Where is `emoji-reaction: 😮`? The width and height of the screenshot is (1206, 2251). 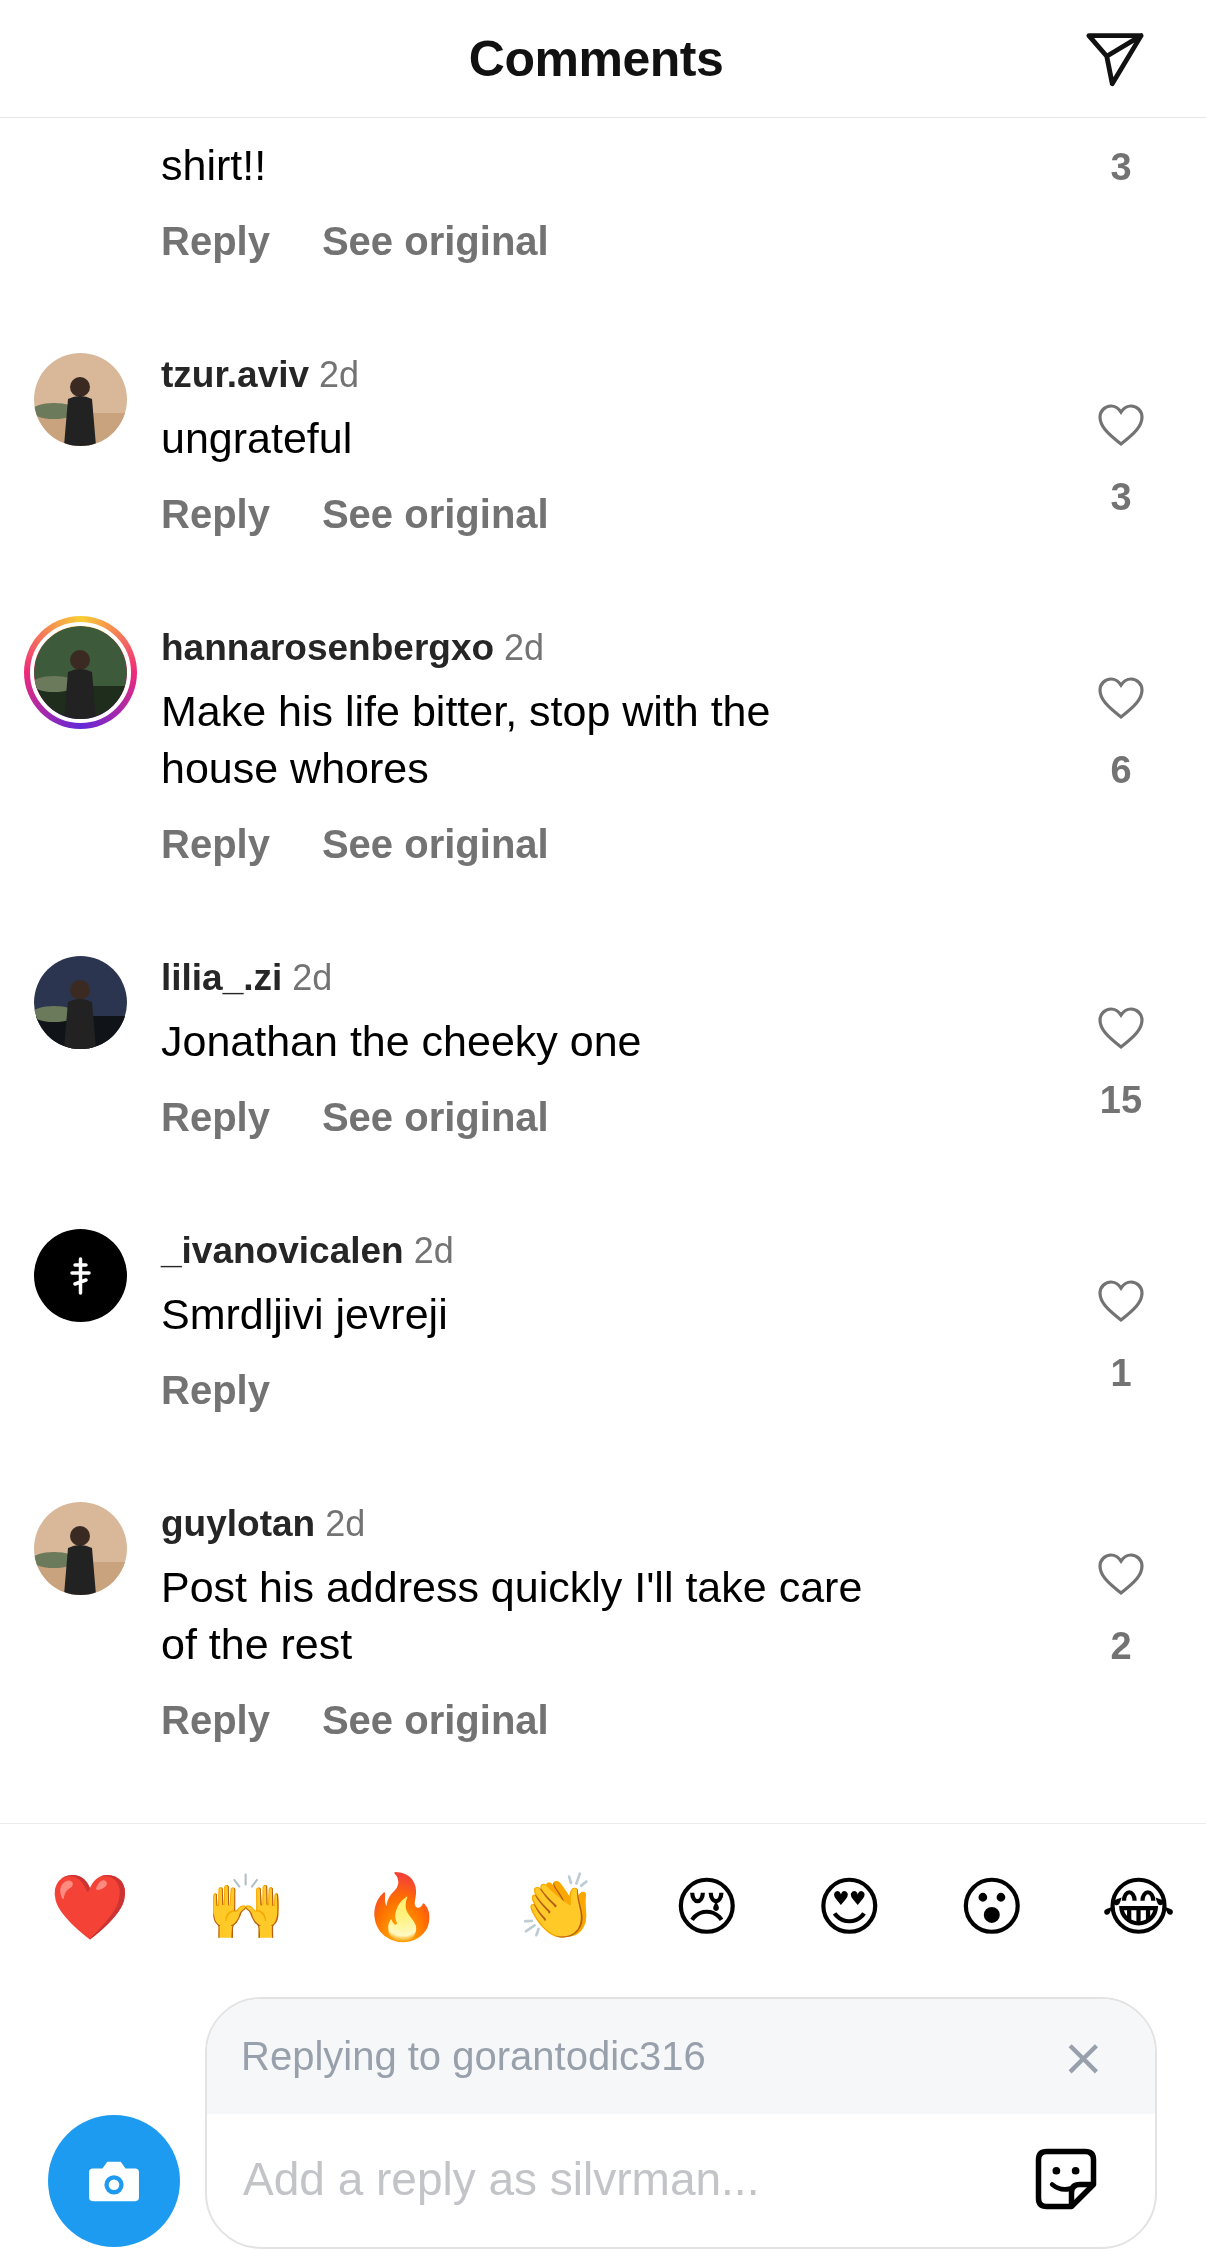
emoji-reaction: 😮 is located at coordinates (992, 1906).